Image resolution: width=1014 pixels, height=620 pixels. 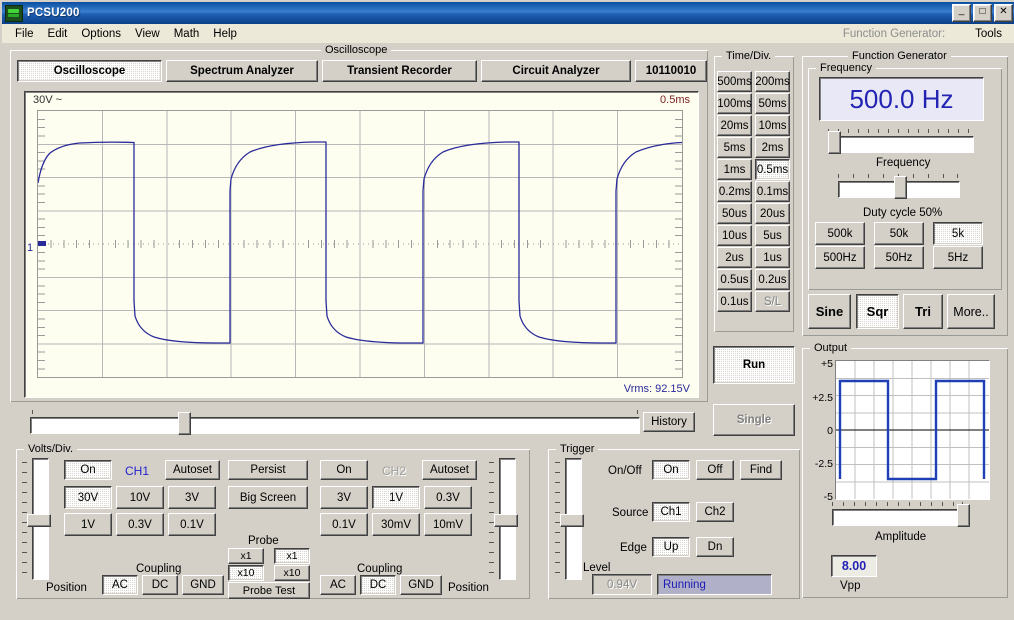 What do you see at coordinates (772, 81) in the screenshot?
I see `time-div-200ms: 200ms` at bounding box center [772, 81].